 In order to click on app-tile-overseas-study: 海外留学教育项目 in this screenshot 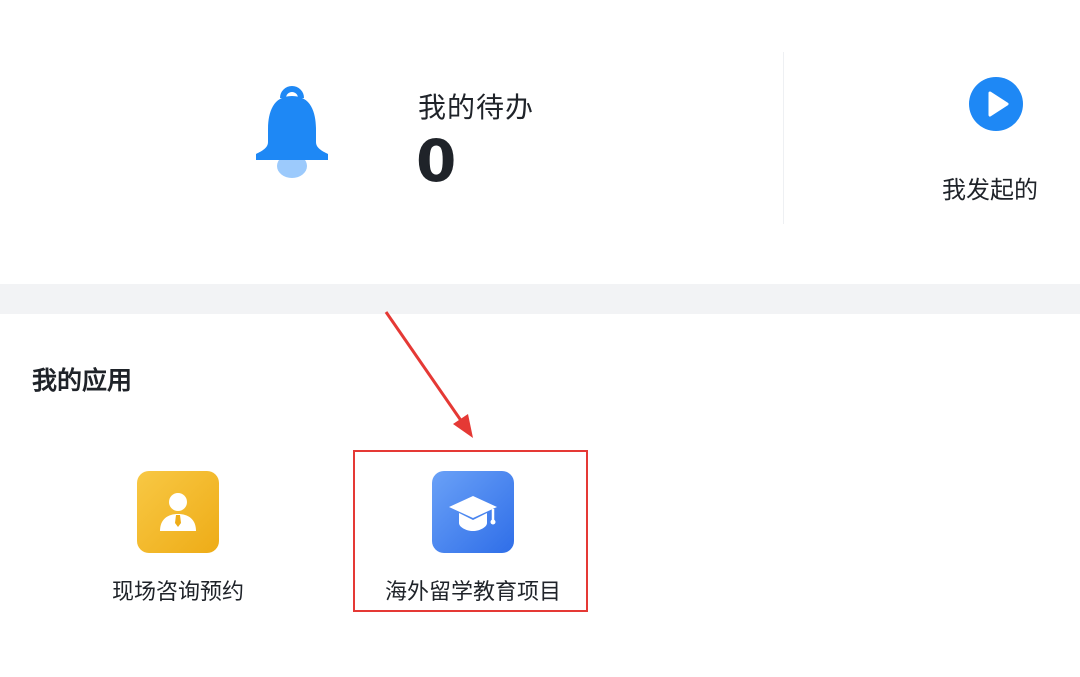, I will do `click(473, 546)`.